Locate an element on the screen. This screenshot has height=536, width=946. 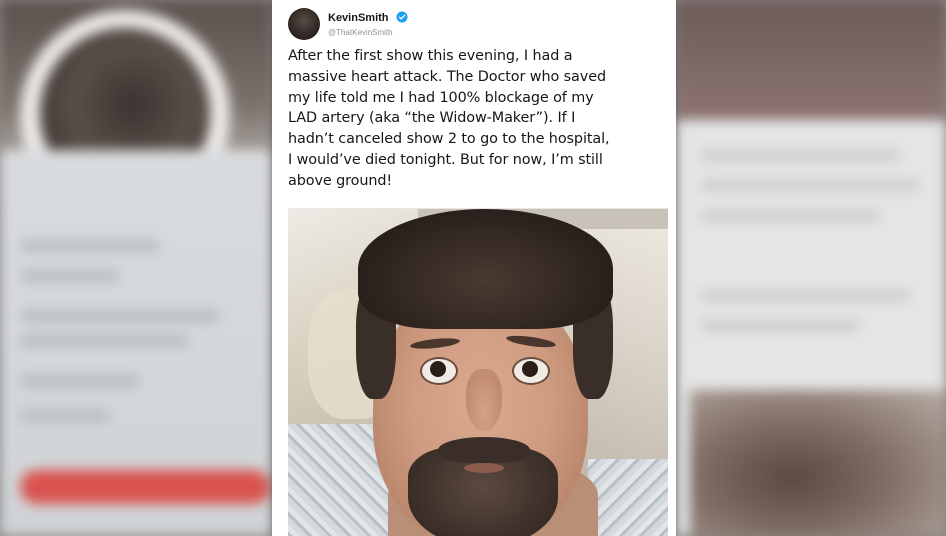
verified-badge-icon is located at coordinates (402, 17).